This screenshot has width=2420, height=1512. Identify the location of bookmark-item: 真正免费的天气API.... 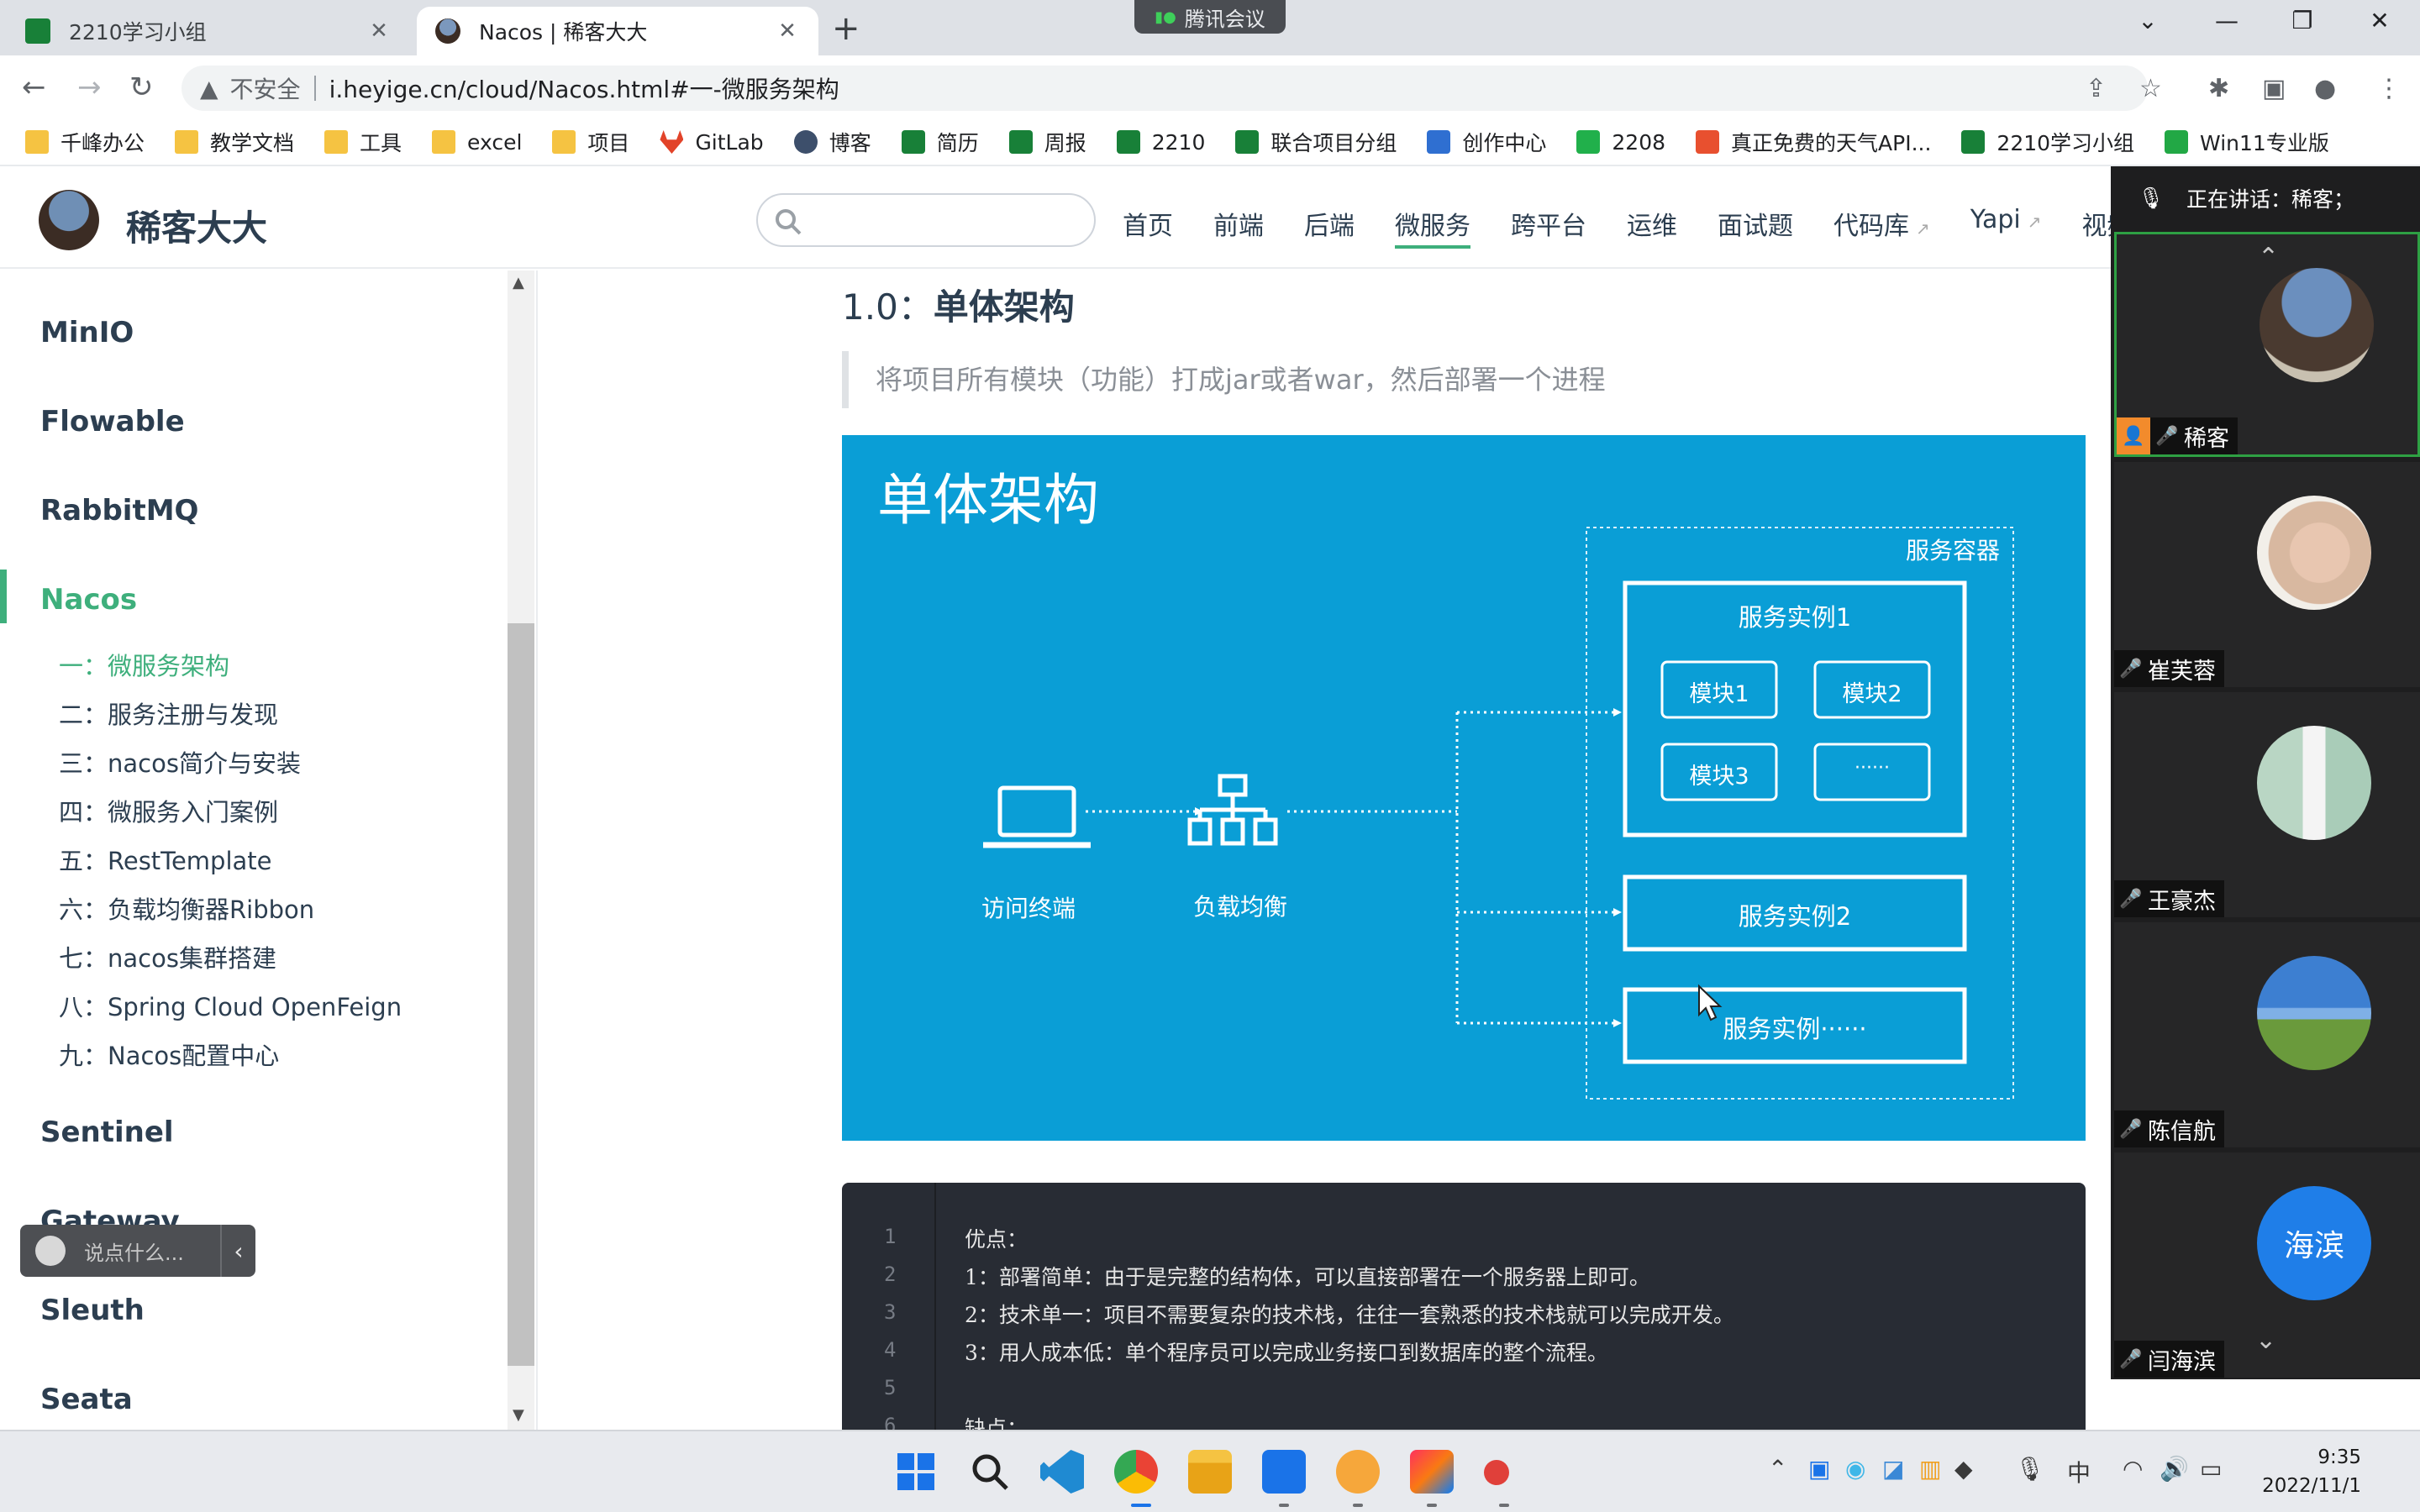
(1813, 142).